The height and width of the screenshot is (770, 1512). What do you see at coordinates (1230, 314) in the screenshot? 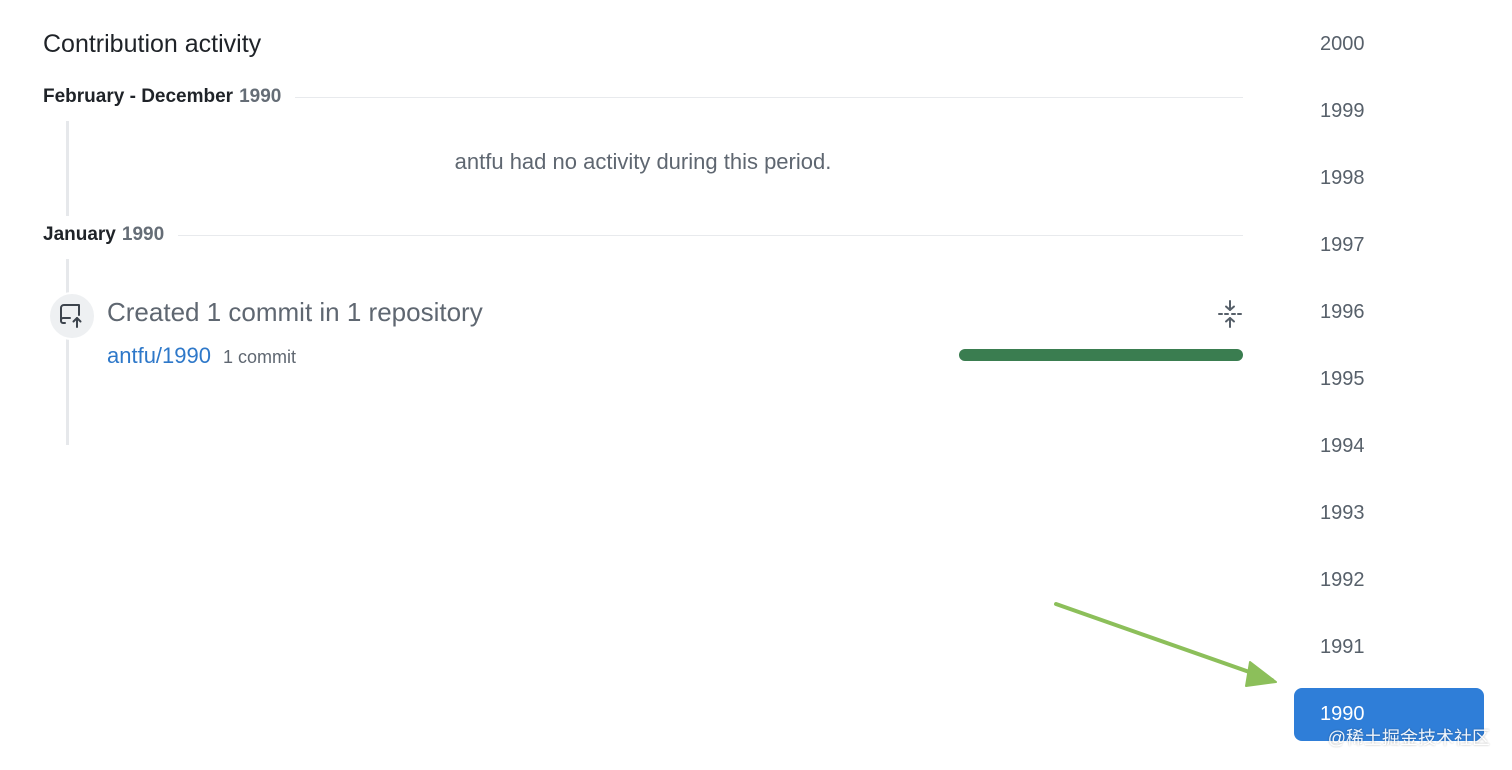
I see `collapse-icon` at bounding box center [1230, 314].